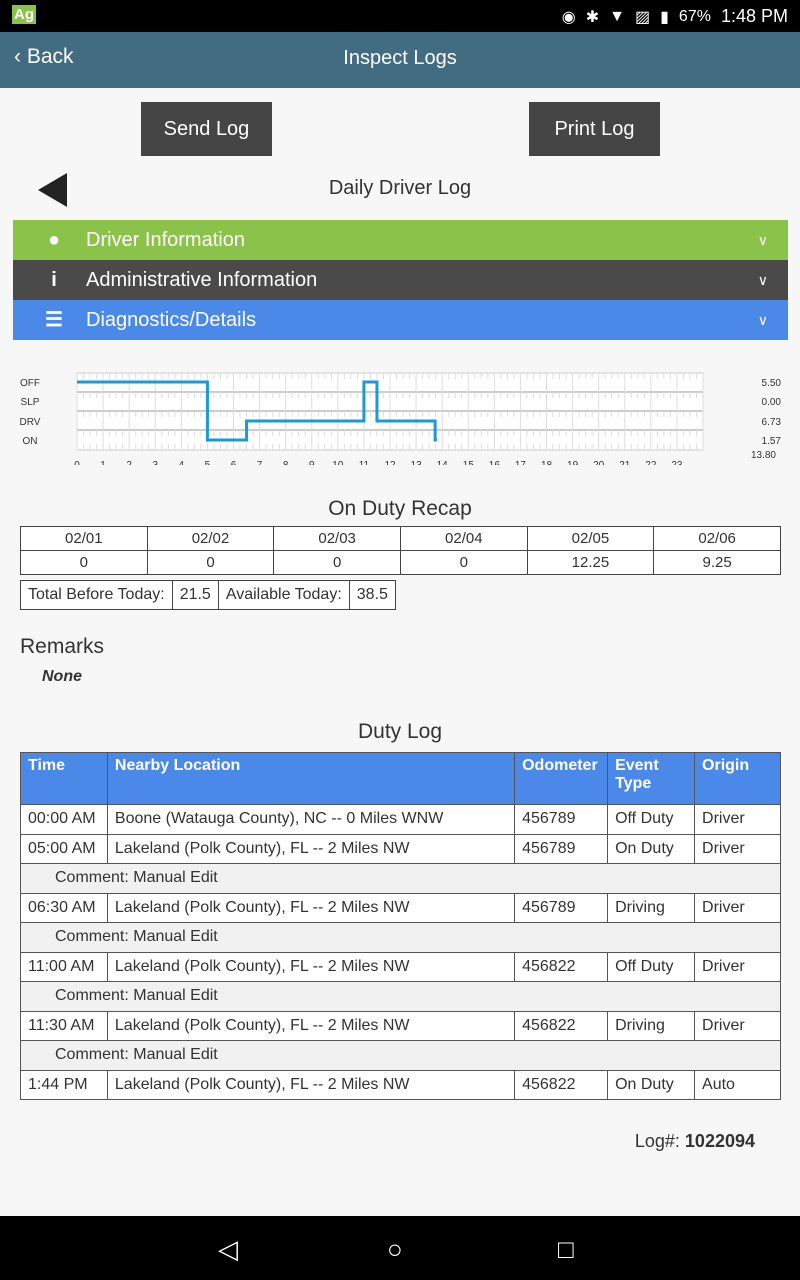 This screenshot has width=800, height=1280. Describe the element at coordinates (77, 462) in the screenshot. I see `x-tick-label: 0` at that location.